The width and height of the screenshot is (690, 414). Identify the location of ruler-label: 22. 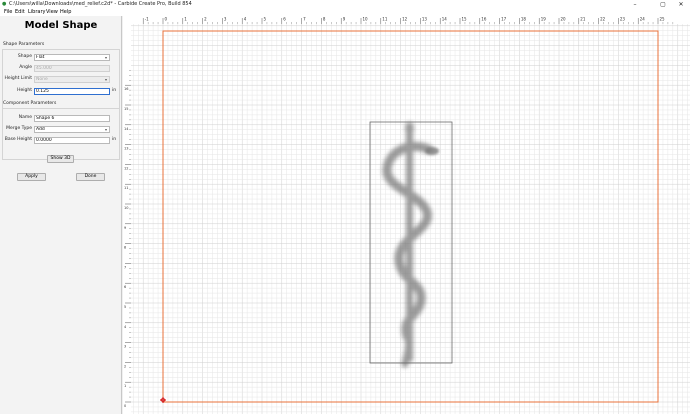
(603, 19).